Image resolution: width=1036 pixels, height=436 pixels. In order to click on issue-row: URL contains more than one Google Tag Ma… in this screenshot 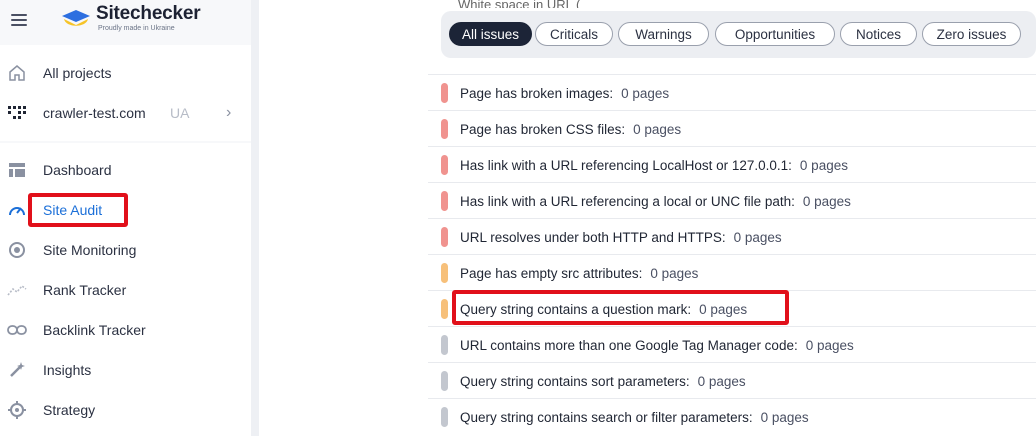, I will do `click(732, 344)`.